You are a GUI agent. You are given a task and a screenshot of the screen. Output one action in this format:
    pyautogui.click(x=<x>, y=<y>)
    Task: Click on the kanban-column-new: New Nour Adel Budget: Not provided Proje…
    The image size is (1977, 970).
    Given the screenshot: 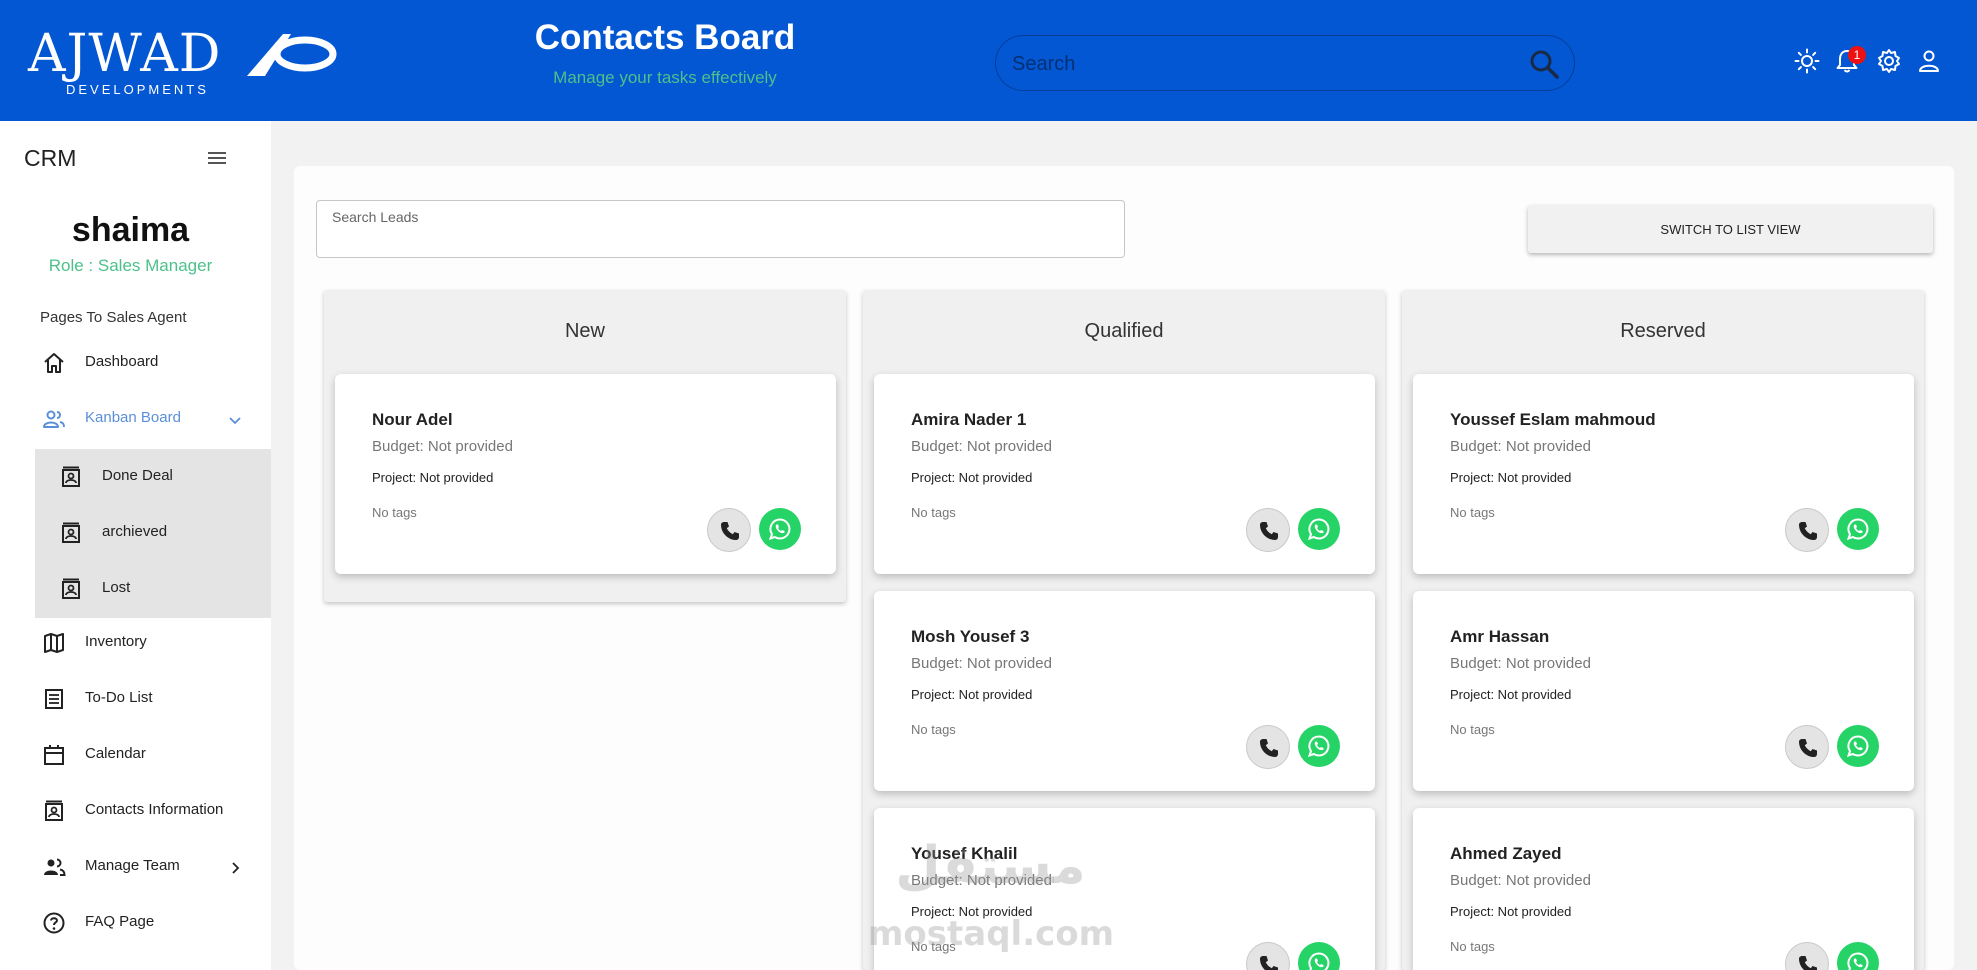 What is the action you would take?
    pyautogui.click(x=585, y=446)
    